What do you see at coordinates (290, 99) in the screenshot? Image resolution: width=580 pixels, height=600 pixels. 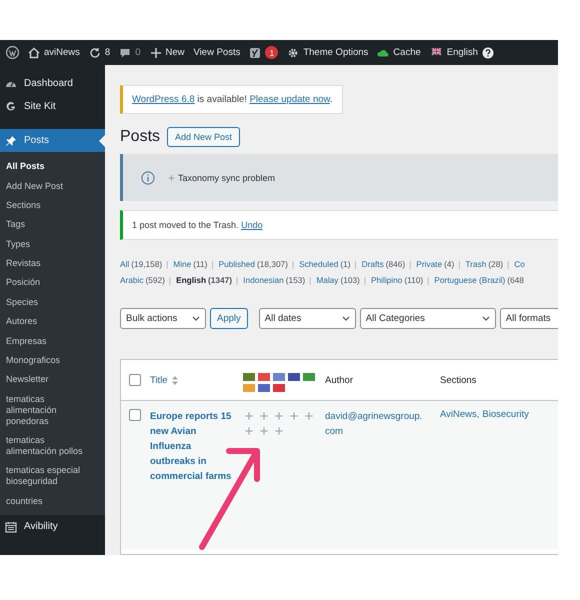 I see `update-link: Please update now` at bounding box center [290, 99].